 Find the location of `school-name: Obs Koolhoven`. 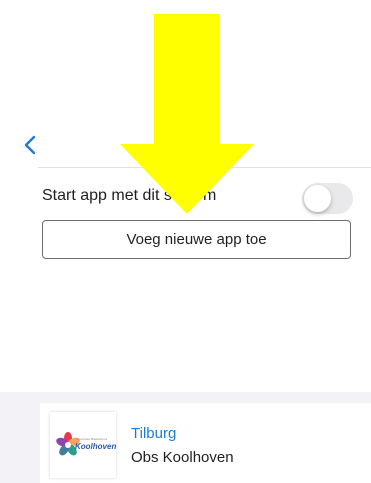

school-name: Obs Koolhoven is located at coordinates (182, 457).